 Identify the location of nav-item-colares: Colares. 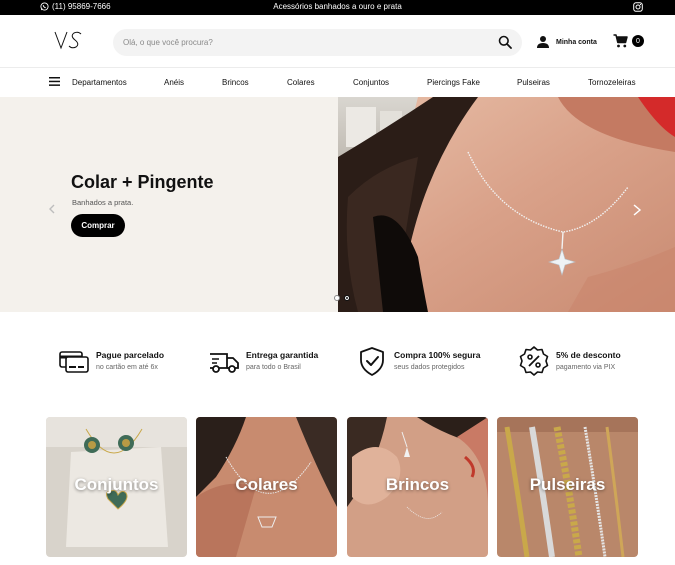
(301, 82).